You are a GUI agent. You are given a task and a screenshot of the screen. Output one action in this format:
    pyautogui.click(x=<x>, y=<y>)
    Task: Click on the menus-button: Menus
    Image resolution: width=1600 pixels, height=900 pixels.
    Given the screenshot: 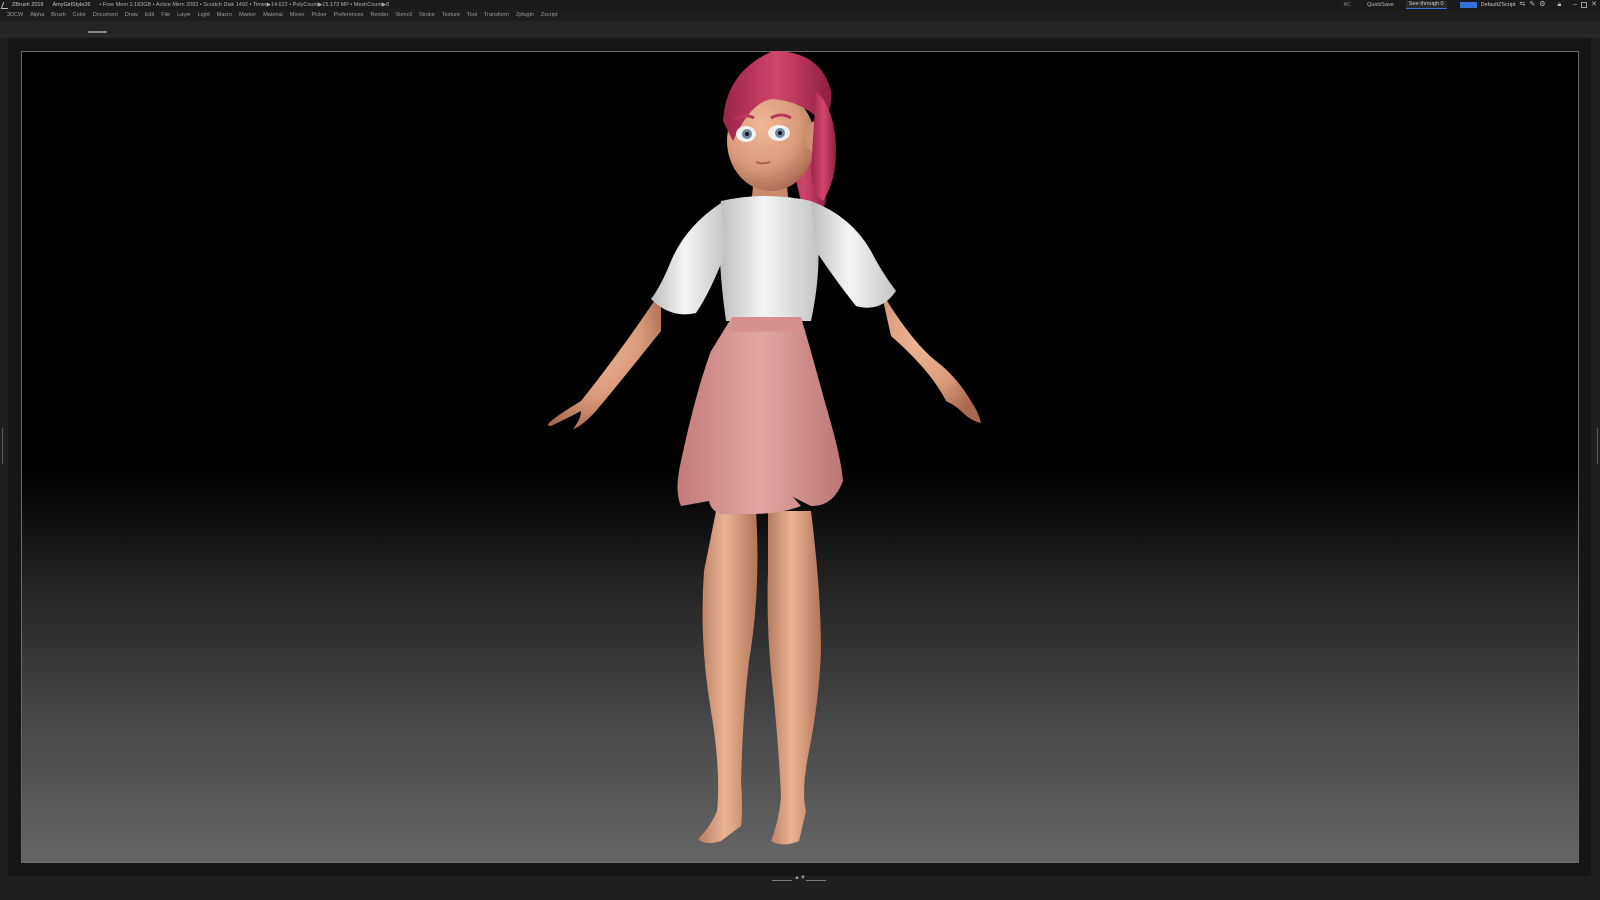 What is the action you would take?
    pyautogui.click(x=1468, y=6)
    